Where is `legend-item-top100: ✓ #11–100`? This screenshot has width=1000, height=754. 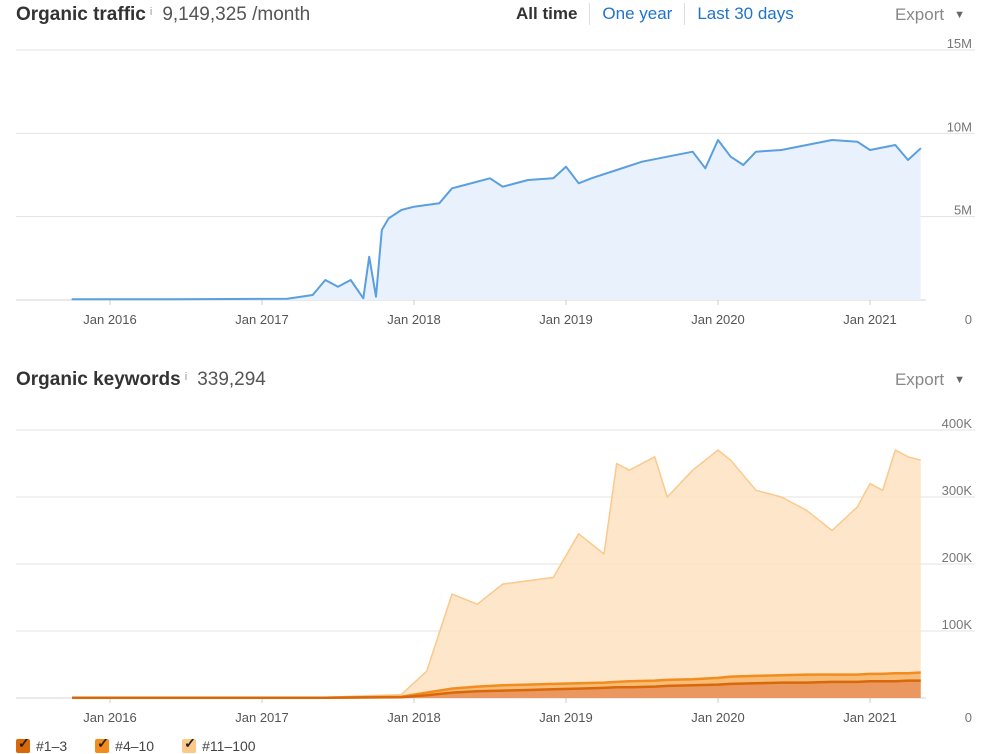 legend-item-top100: ✓ #11–100 is located at coordinates (219, 744).